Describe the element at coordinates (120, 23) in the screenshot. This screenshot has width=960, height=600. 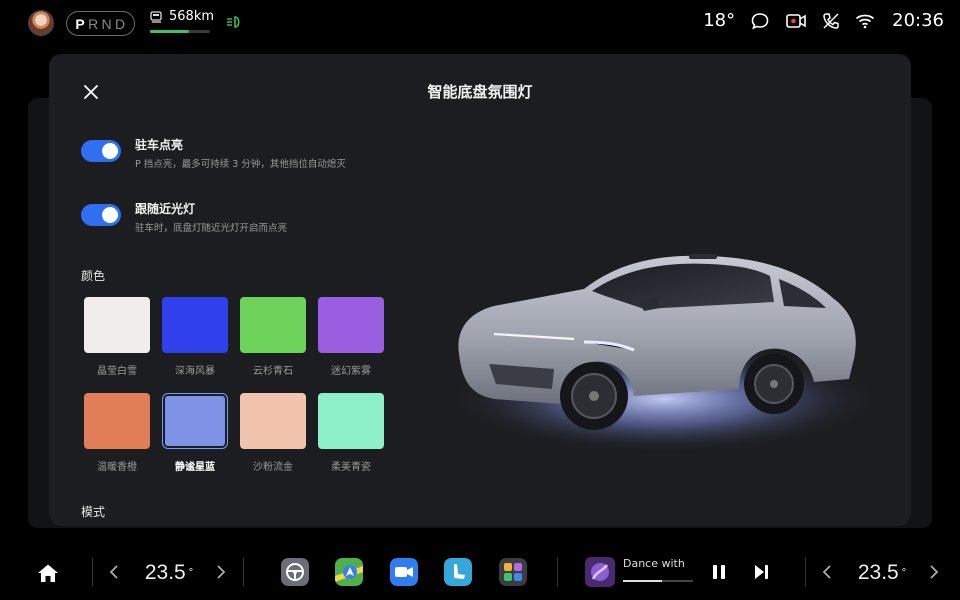
I see `gear-d: D` at that location.